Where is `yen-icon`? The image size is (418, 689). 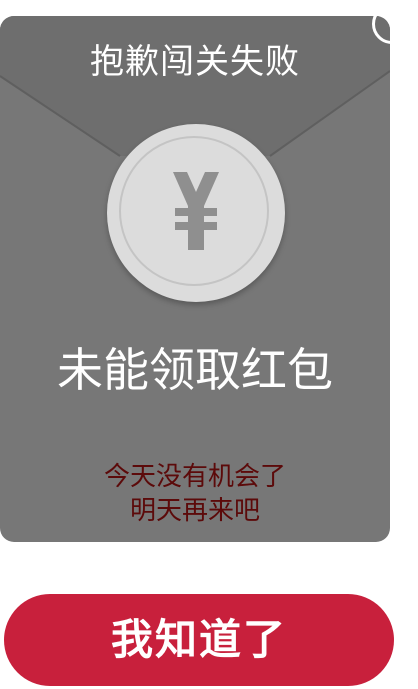 yen-icon is located at coordinates (196, 211).